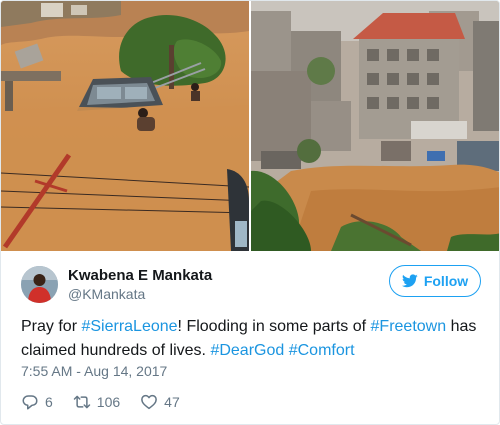  I want to click on like-count: 47, so click(172, 402).